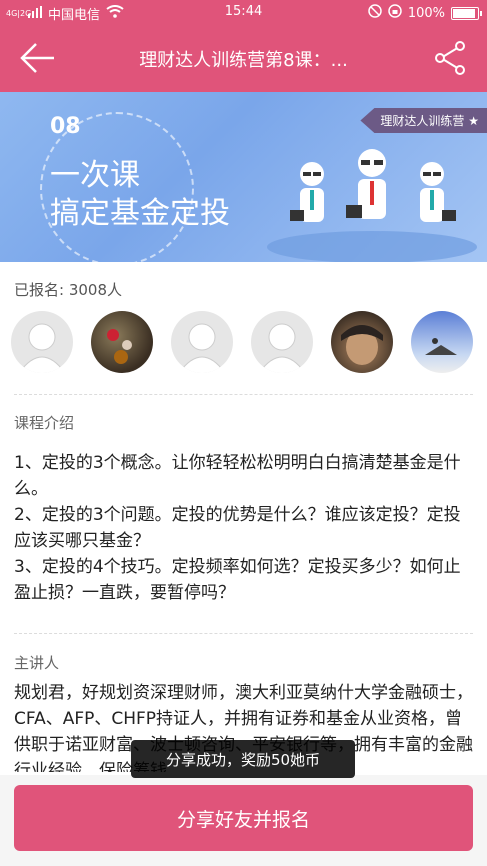 The image size is (487, 866). I want to click on intro-title: 课程介绍, so click(44, 423).